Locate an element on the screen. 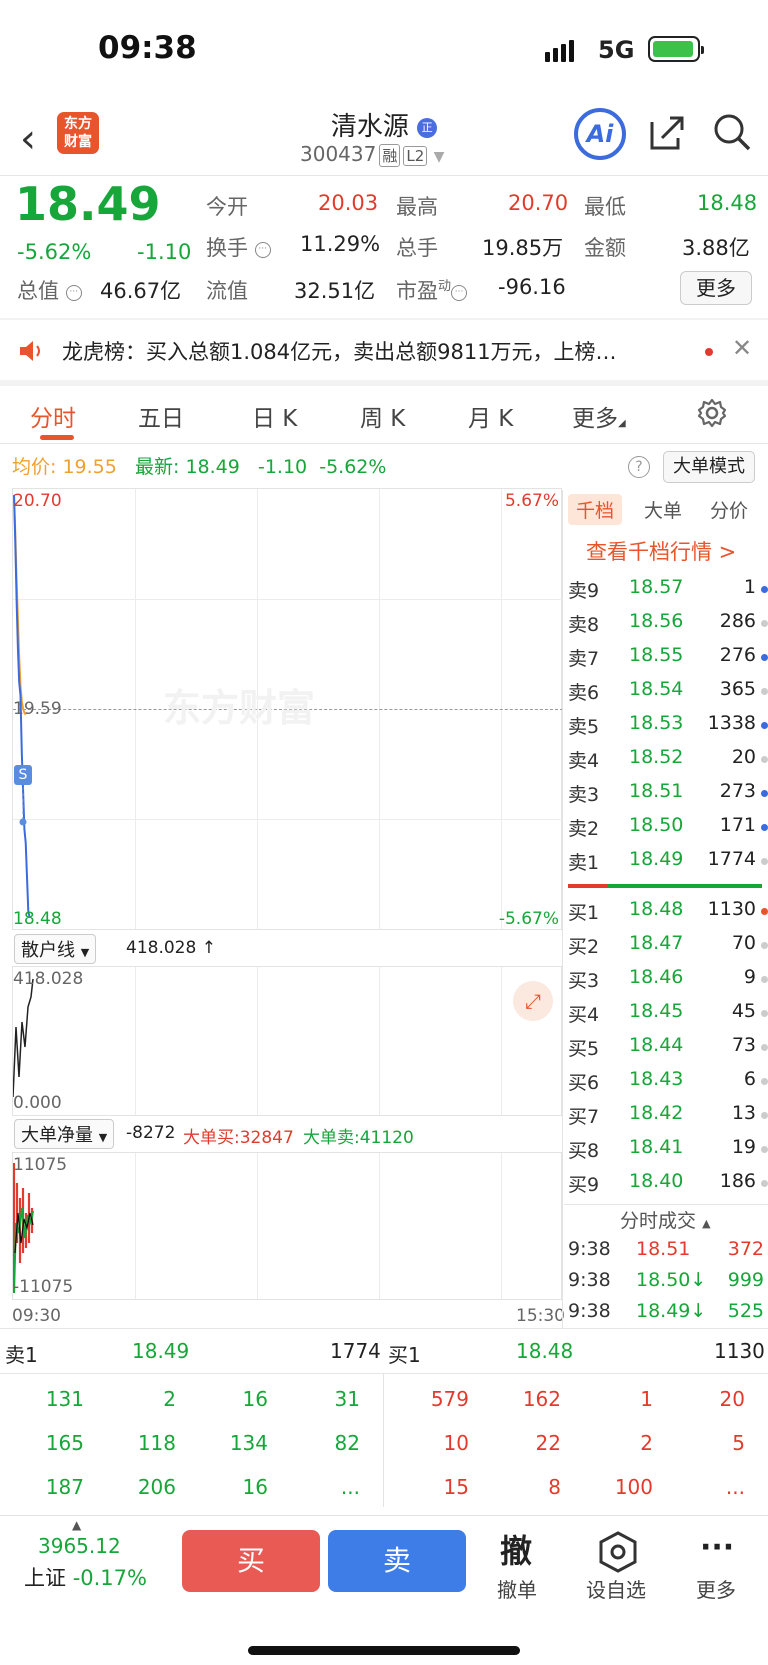 The image size is (768, 1665). queue-cell: 10 is located at coordinates (456, 1443).